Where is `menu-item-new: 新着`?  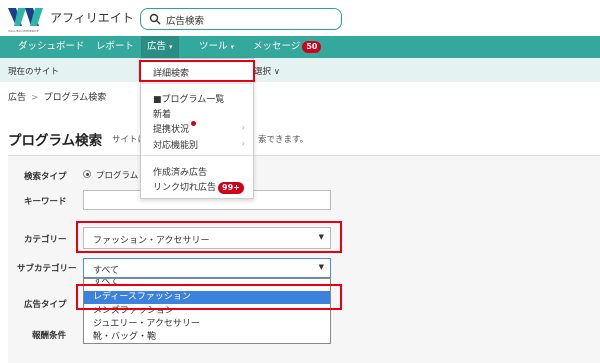 menu-item-new: 新着 is located at coordinates (162, 113).